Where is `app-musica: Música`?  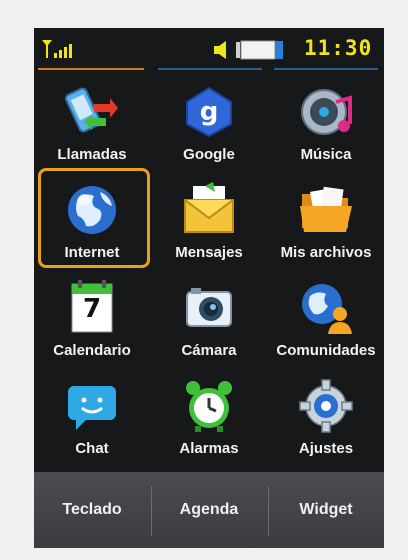 app-musica: Música is located at coordinates (326, 122).